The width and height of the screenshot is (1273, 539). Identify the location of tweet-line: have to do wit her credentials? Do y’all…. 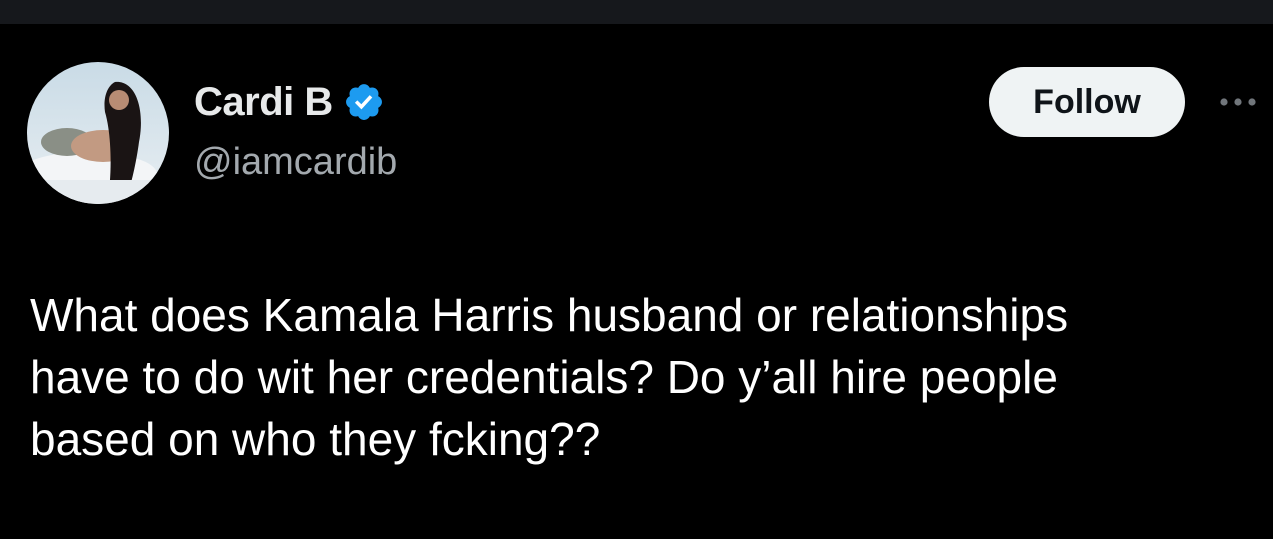
(544, 377).